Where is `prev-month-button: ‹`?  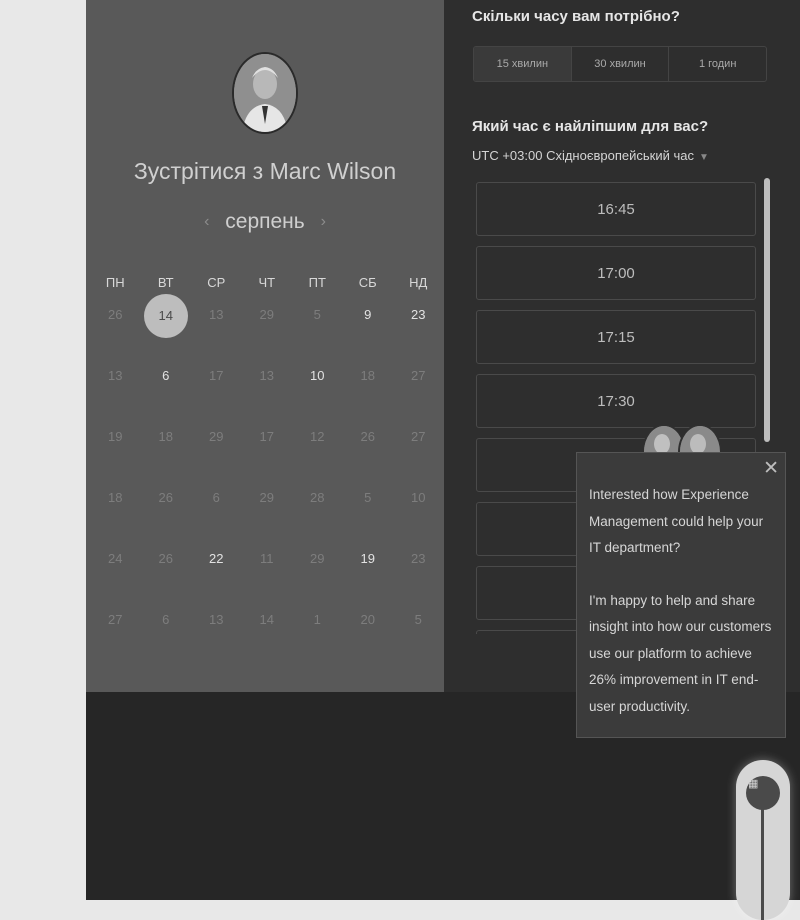 prev-month-button: ‹ is located at coordinates (206, 221).